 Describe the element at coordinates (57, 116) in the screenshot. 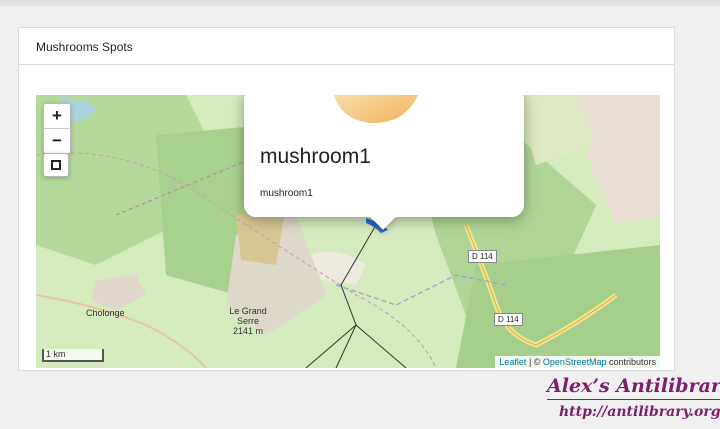

I see `zoom-in-button: +` at that location.